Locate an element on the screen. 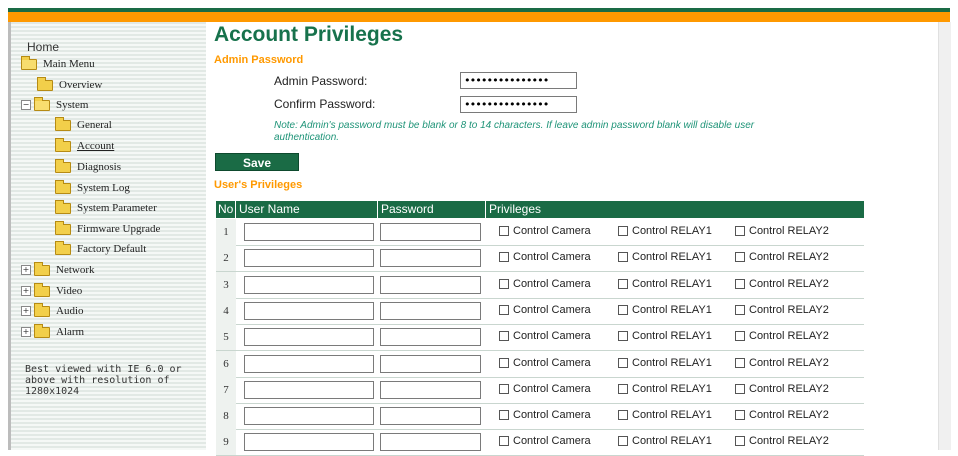 The image size is (958, 456). collapse-icon: − is located at coordinates (26, 105).